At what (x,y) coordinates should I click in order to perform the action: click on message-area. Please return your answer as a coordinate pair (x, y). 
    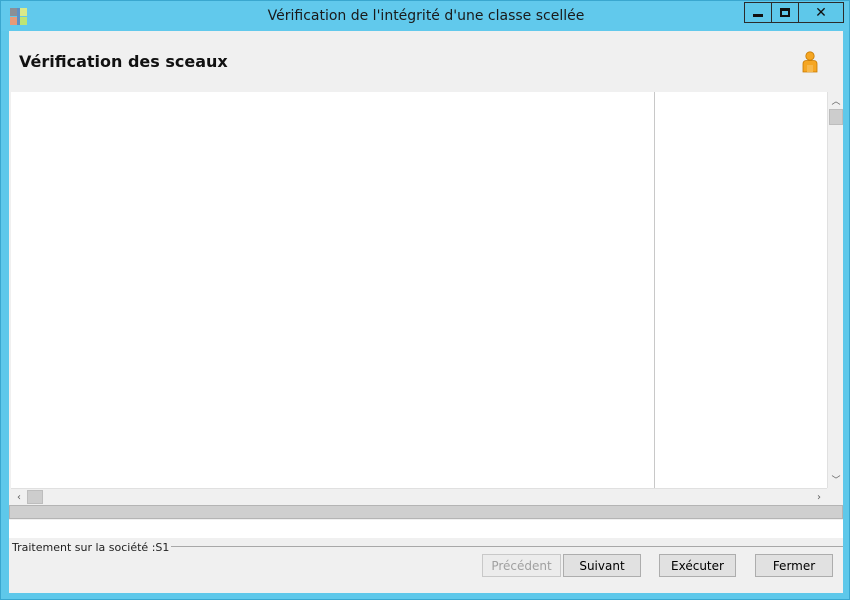
    Looking at the image, I should click on (426, 529).